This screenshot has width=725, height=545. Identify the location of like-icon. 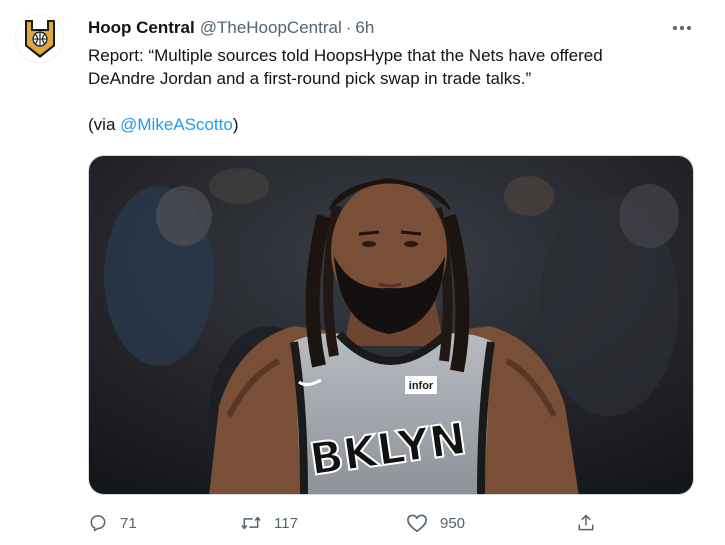
(417, 523).